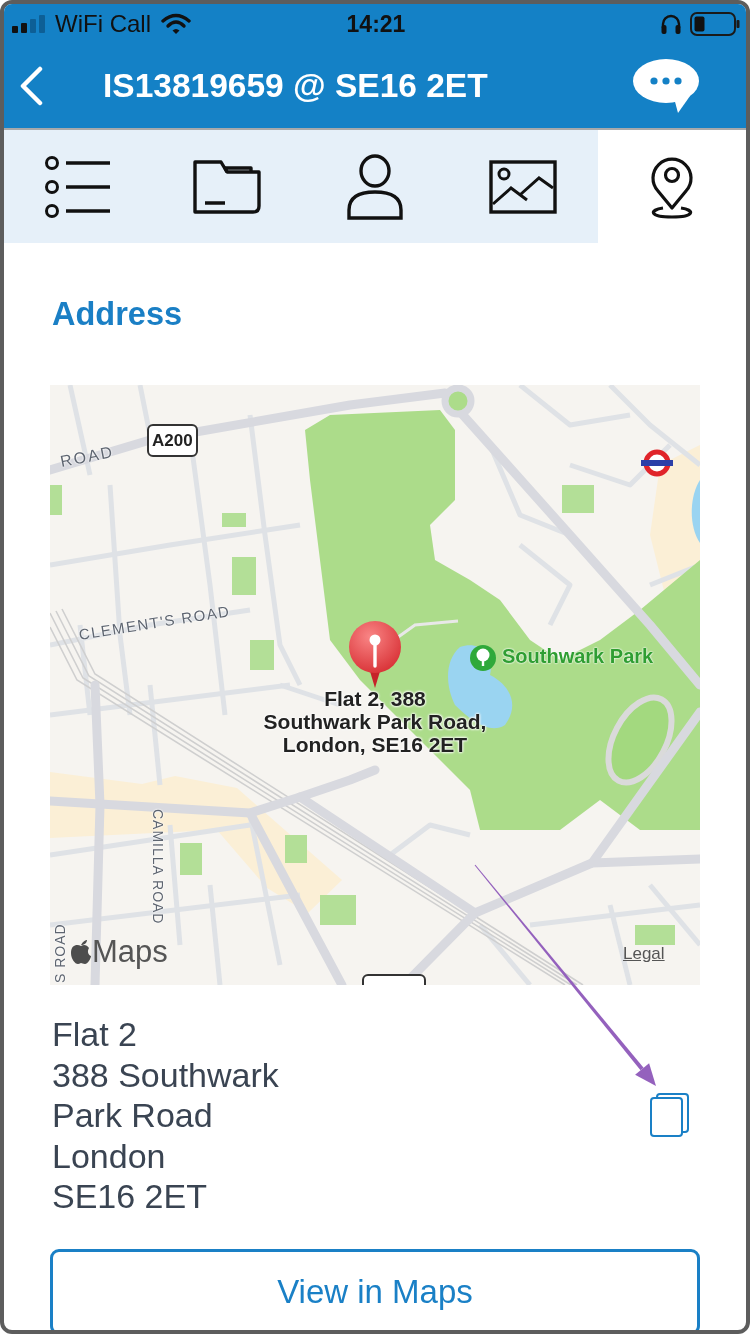 The height and width of the screenshot is (1334, 750). Describe the element at coordinates (375, 186) in the screenshot. I see `person-icon` at that location.